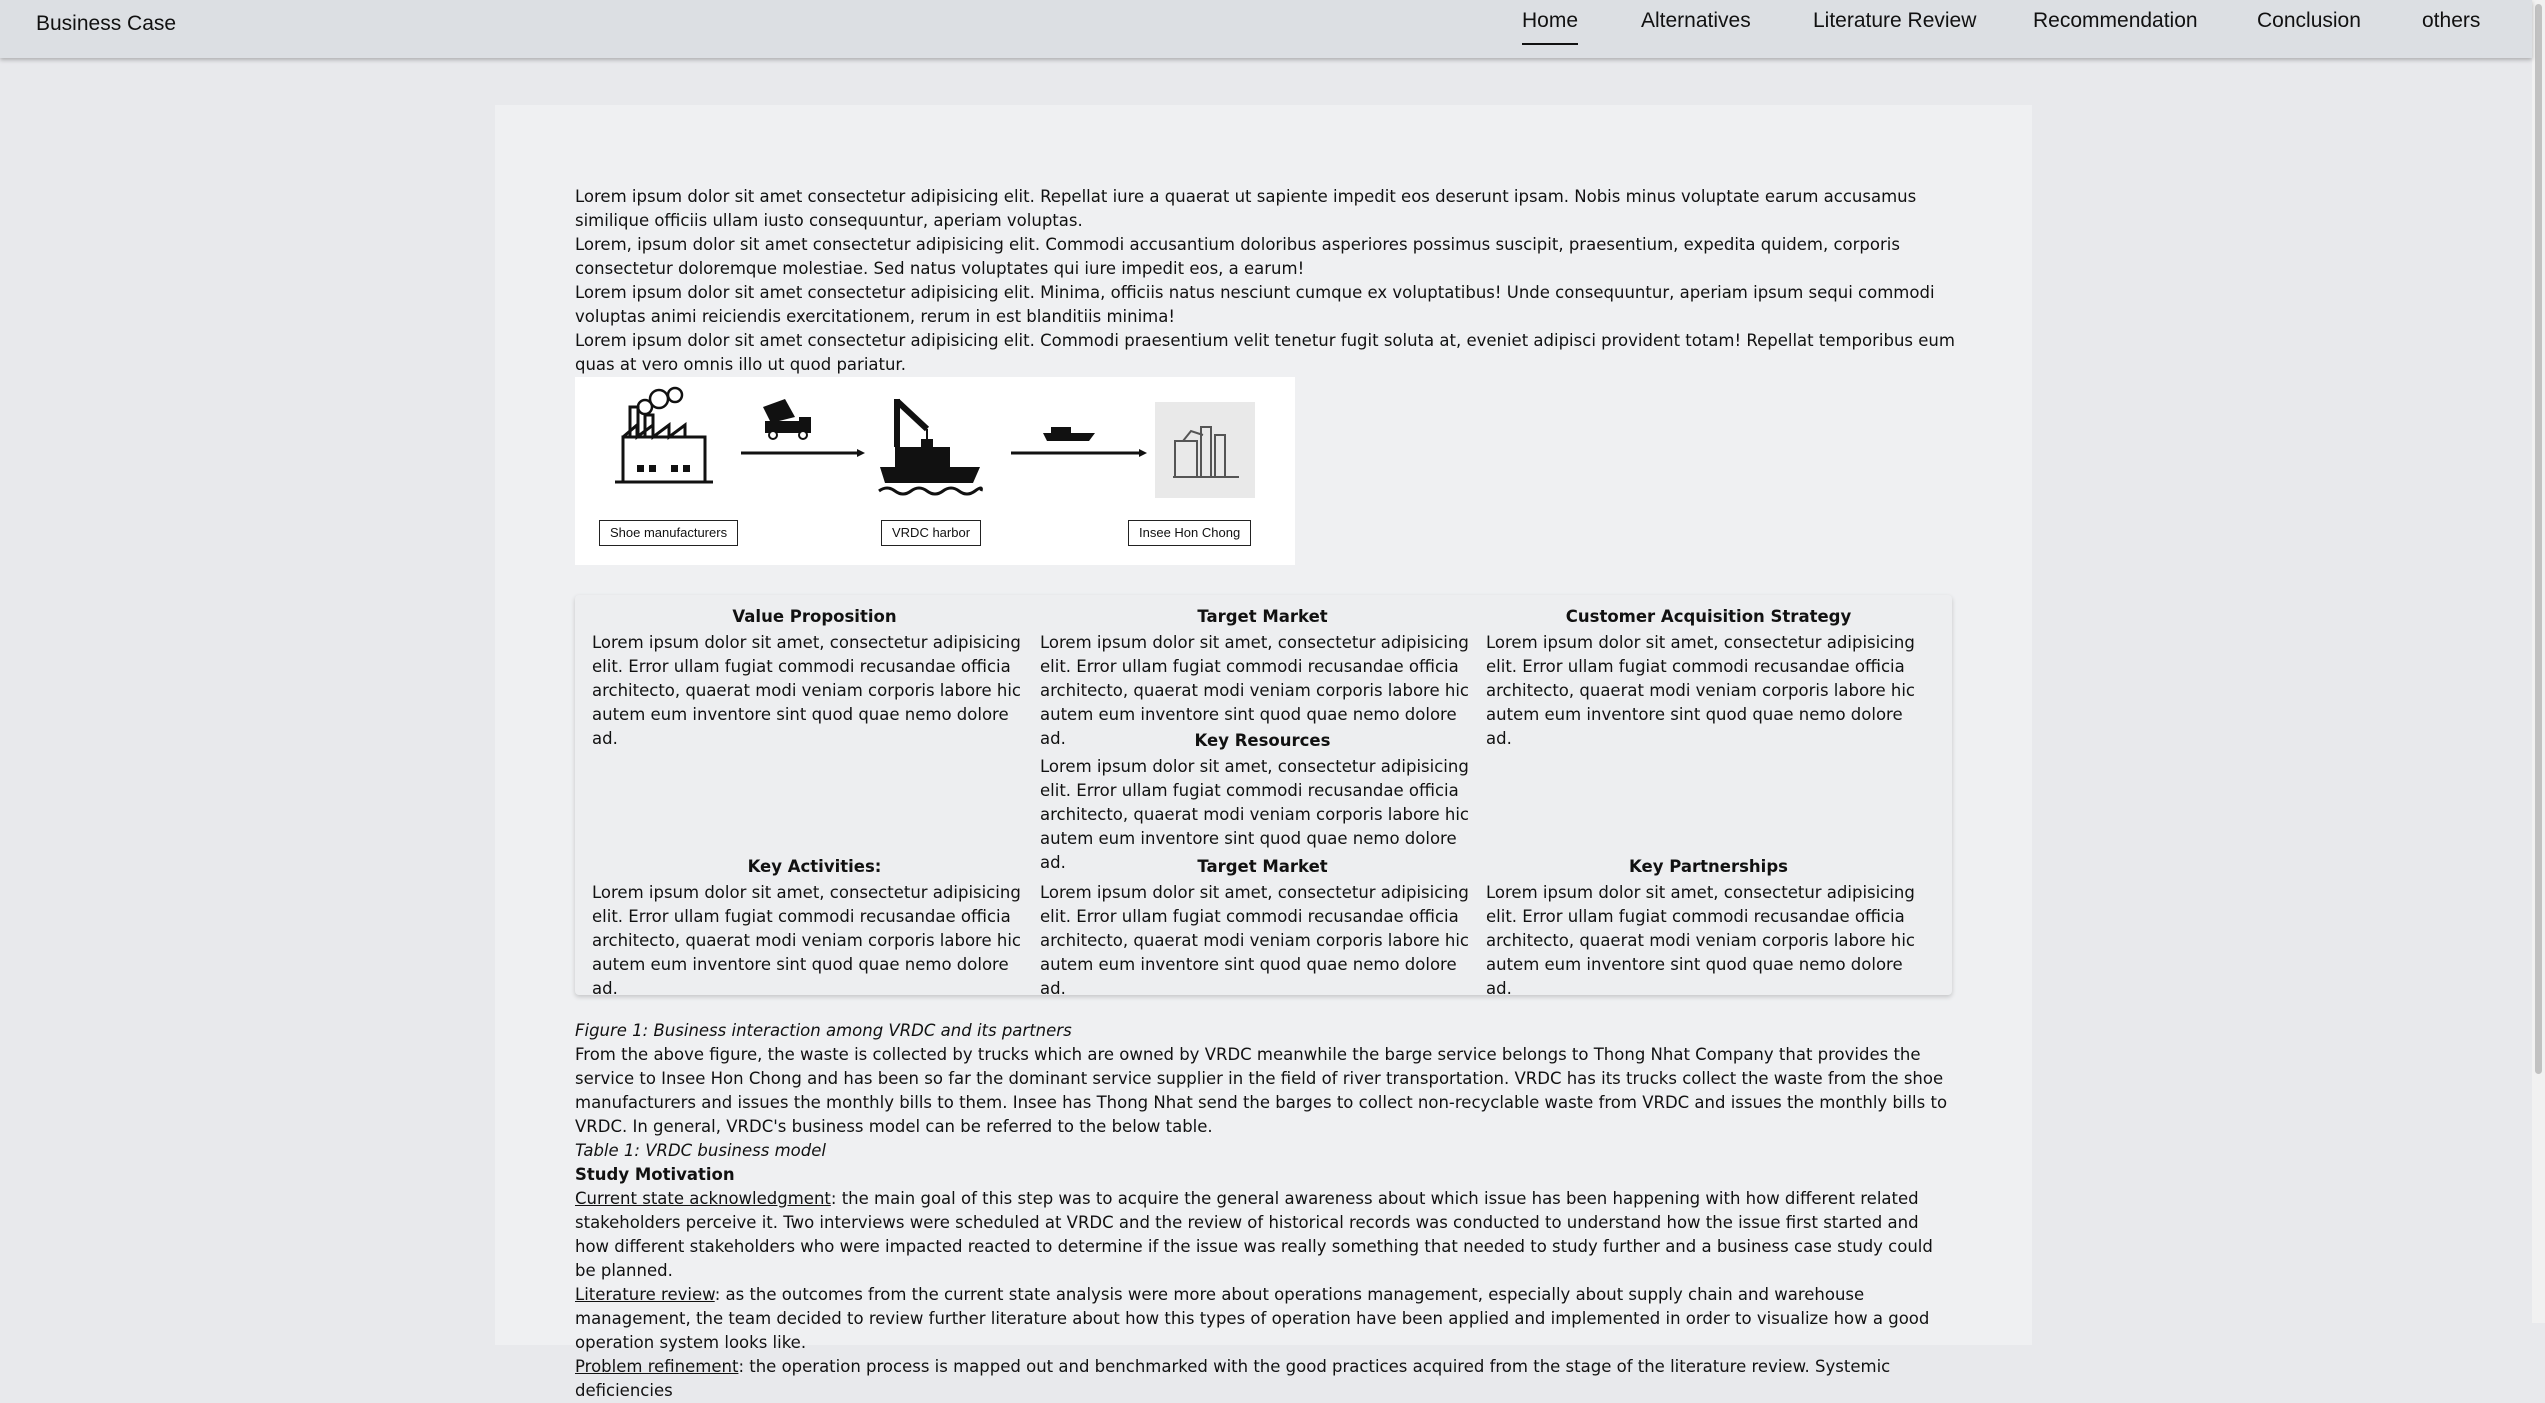 The width and height of the screenshot is (2545, 1403). I want to click on cell-title: Key Activities:, so click(814, 866).